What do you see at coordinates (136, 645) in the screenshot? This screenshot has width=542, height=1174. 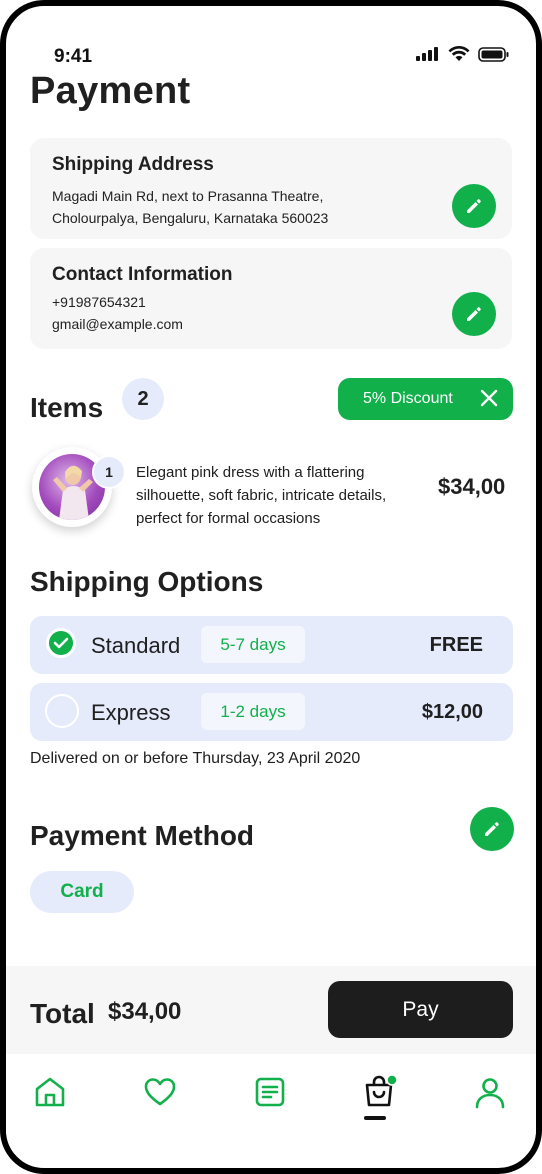 I see `shipping-option-name: Standard` at bounding box center [136, 645].